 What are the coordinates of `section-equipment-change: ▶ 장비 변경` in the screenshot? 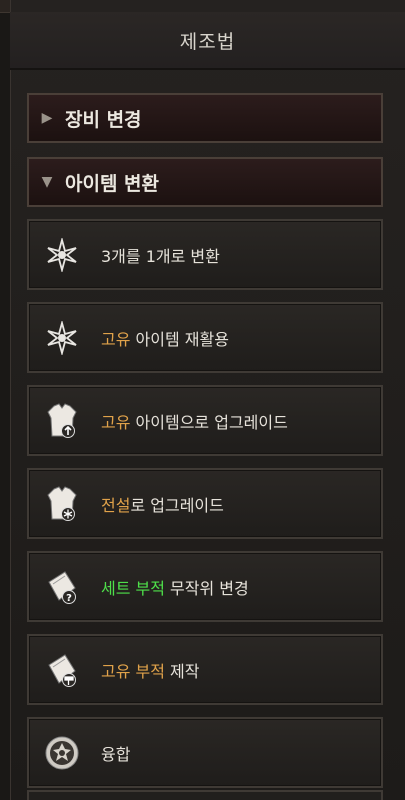 It's located at (205, 118).